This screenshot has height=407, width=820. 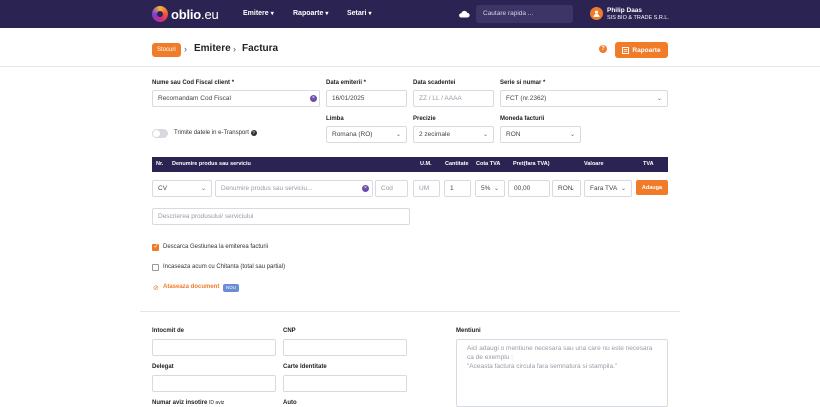 I want to click on cnp-input, so click(x=345, y=347).